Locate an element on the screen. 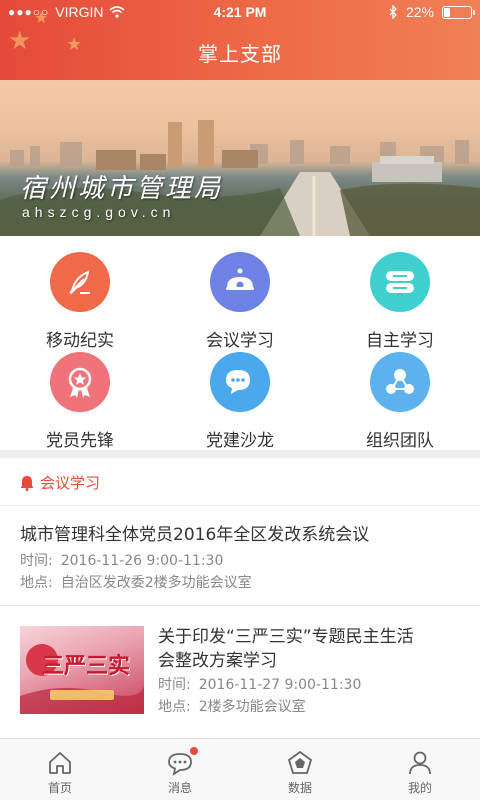 The image size is (480, 800). place-value: 自治区发改委2楼多功能会议室 is located at coordinates (156, 583).